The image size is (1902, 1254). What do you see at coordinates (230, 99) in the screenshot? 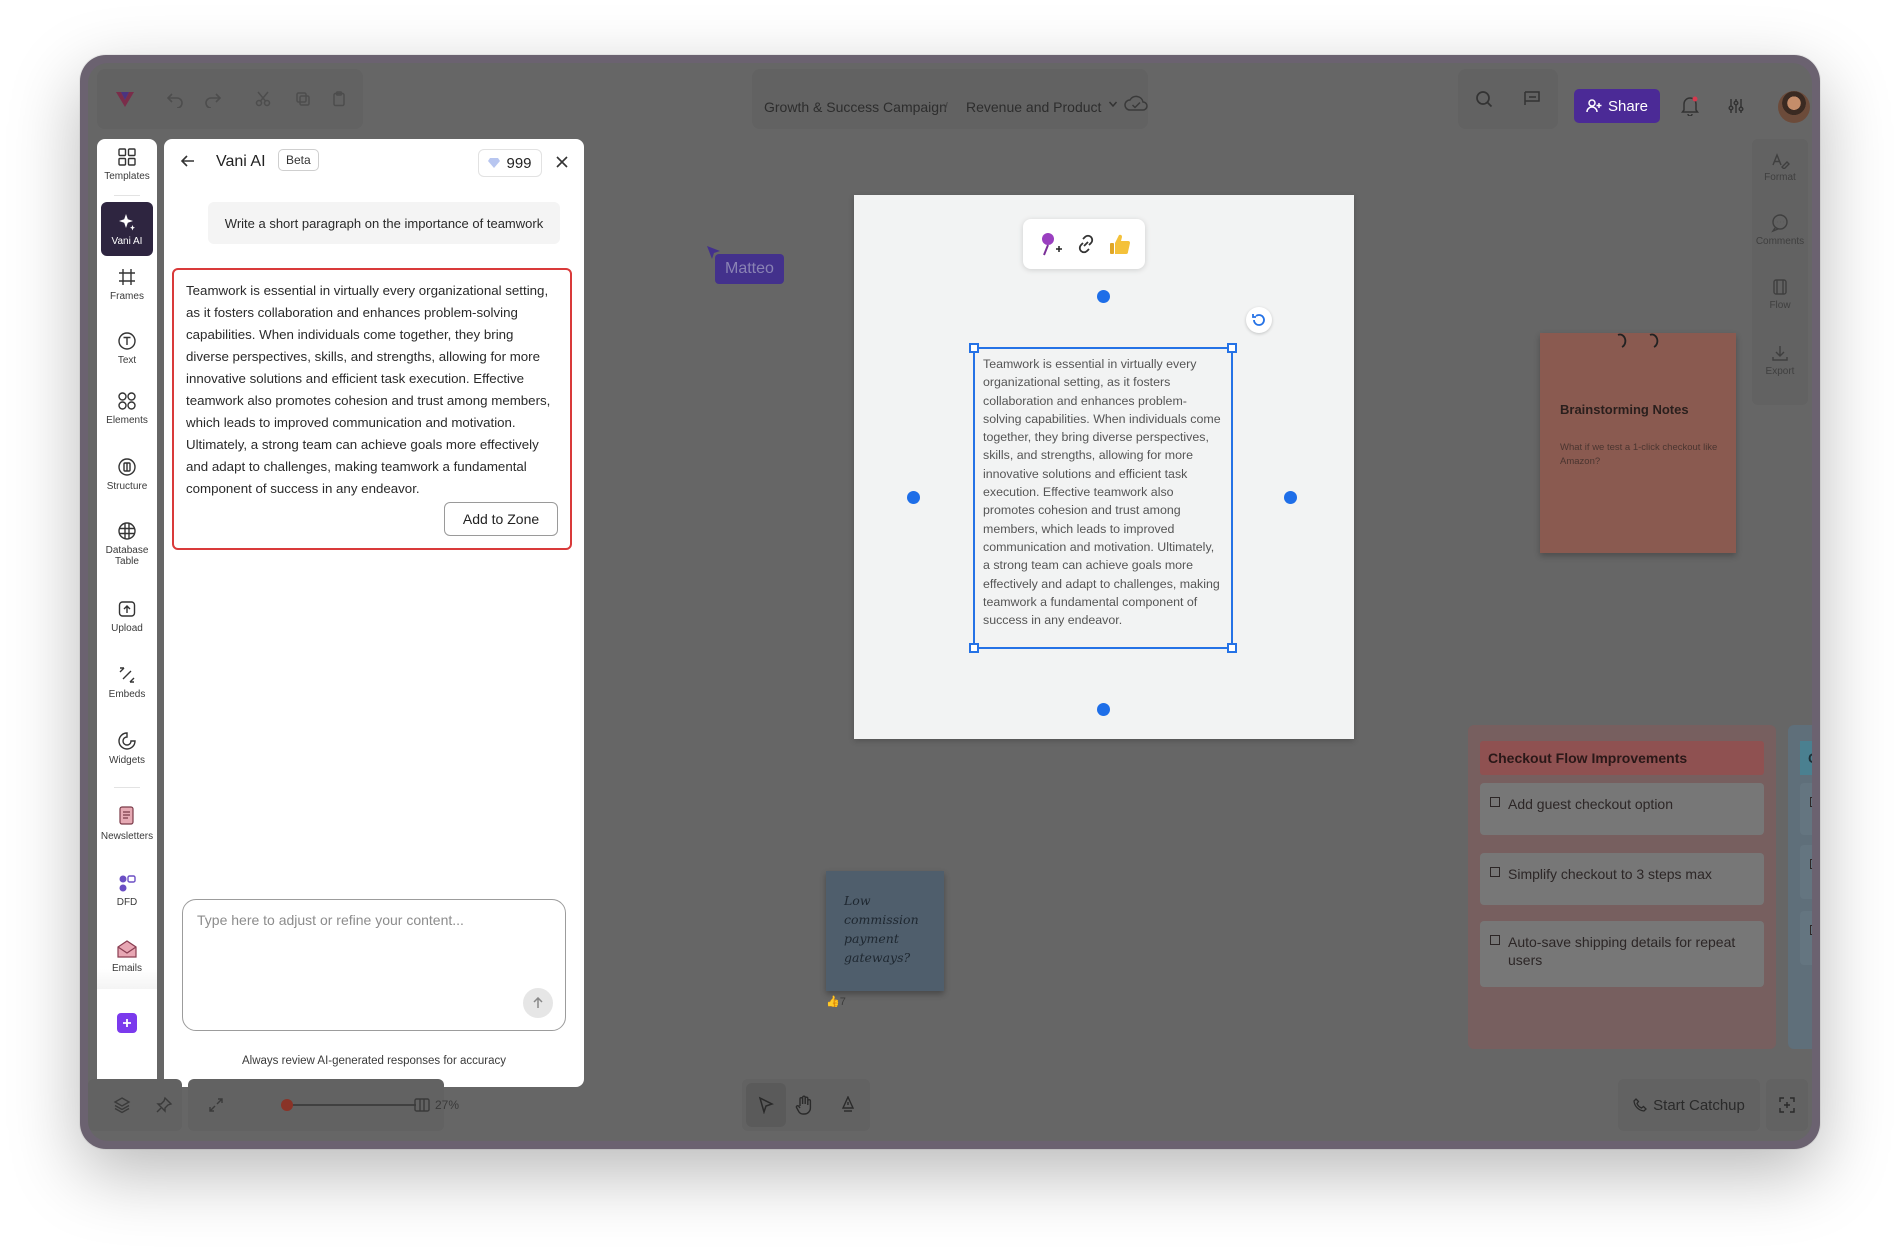
I see `topbar-left-group` at bounding box center [230, 99].